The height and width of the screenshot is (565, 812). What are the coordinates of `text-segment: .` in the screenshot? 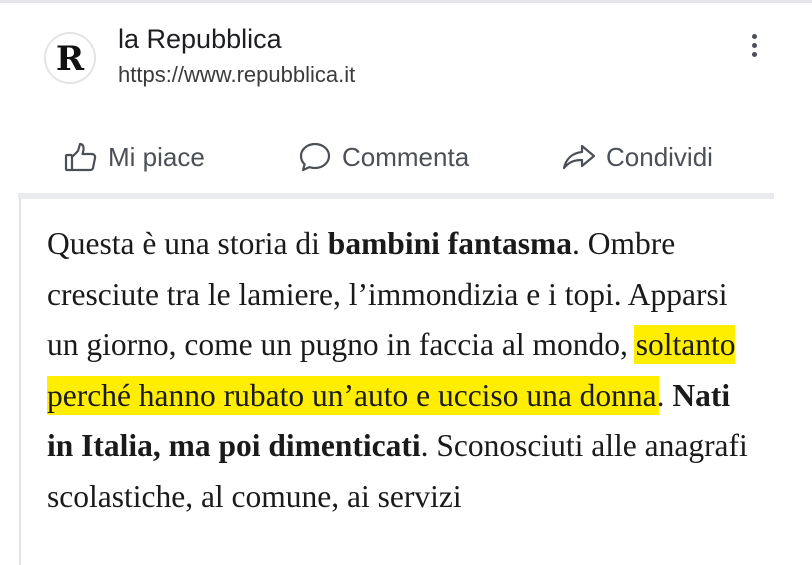 It's located at (664, 395).